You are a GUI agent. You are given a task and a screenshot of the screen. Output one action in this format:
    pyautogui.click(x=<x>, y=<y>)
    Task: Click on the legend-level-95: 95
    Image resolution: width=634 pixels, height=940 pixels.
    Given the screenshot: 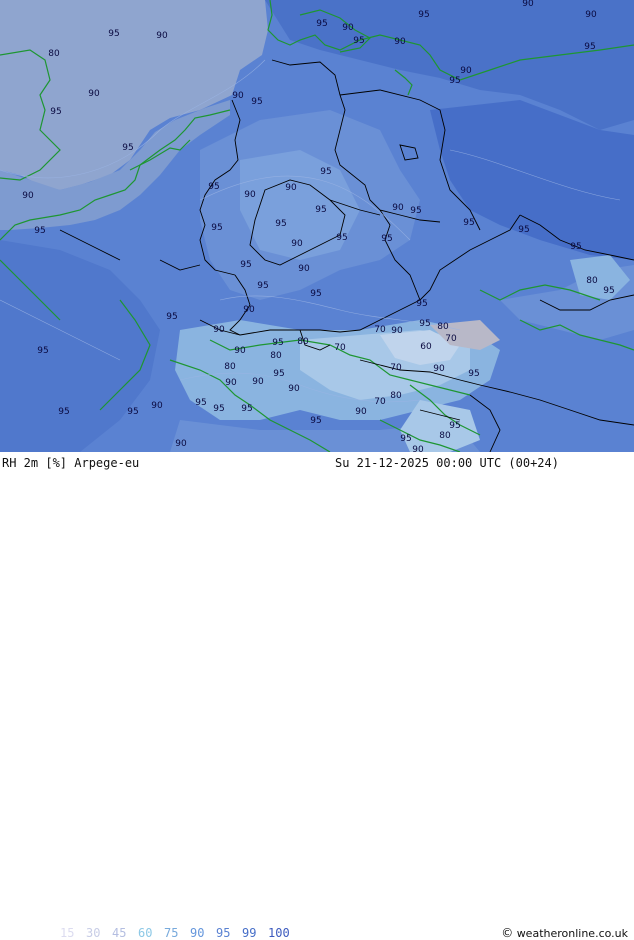 What is the action you would take?
    pyautogui.click(x=223, y=933)
    